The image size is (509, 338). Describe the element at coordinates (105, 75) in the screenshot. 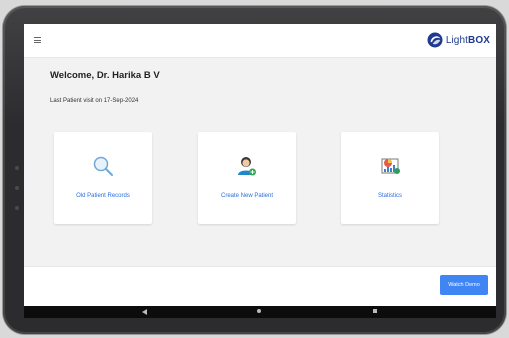

I see `welcome-heading: Welcome, Dr. Harika B V` at that location.